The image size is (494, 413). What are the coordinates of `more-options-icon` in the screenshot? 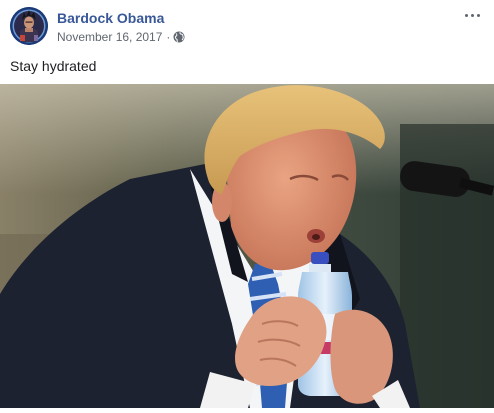 It's located at (472, 15).